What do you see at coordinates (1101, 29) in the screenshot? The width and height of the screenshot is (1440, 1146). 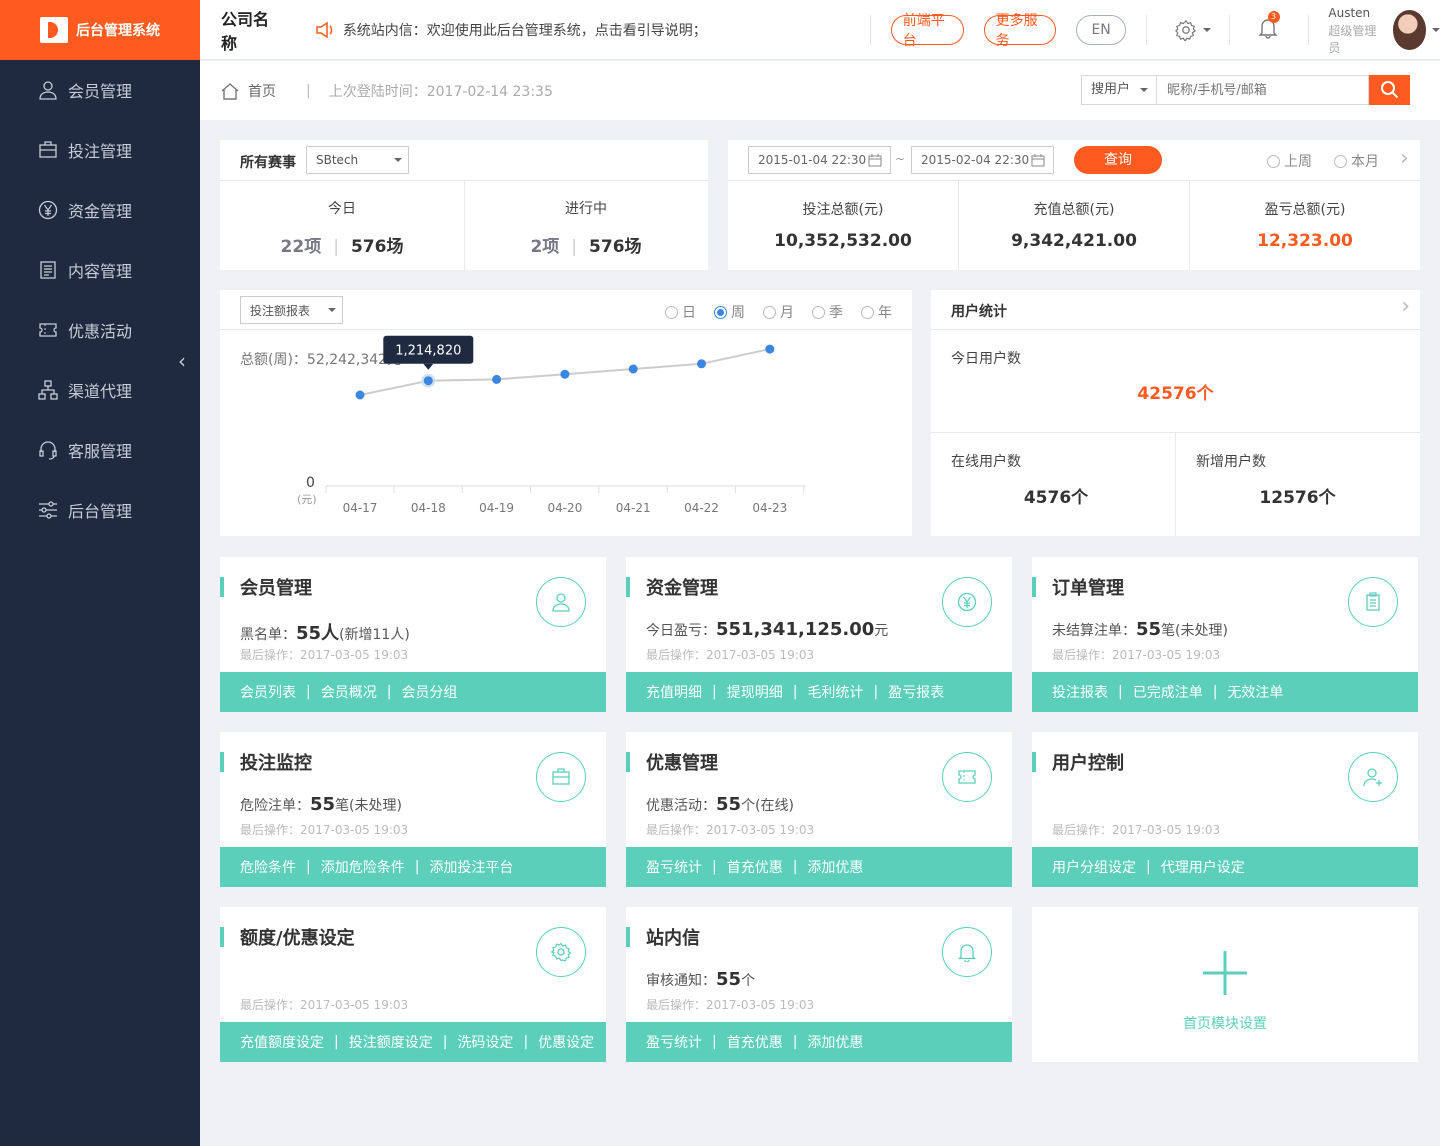 I see `language-button: EN` at bounding box center [1101, 29].